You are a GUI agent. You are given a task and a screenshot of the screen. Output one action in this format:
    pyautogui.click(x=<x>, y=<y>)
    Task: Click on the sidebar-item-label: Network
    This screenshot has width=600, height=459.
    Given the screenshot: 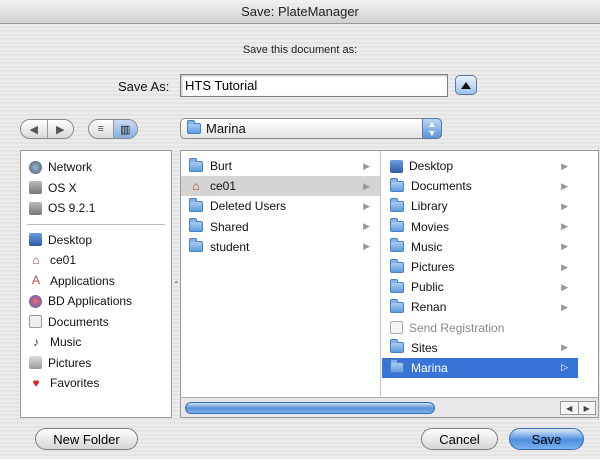 What is the action you would take?
    pyautogui.click(x=70, y=167)
    